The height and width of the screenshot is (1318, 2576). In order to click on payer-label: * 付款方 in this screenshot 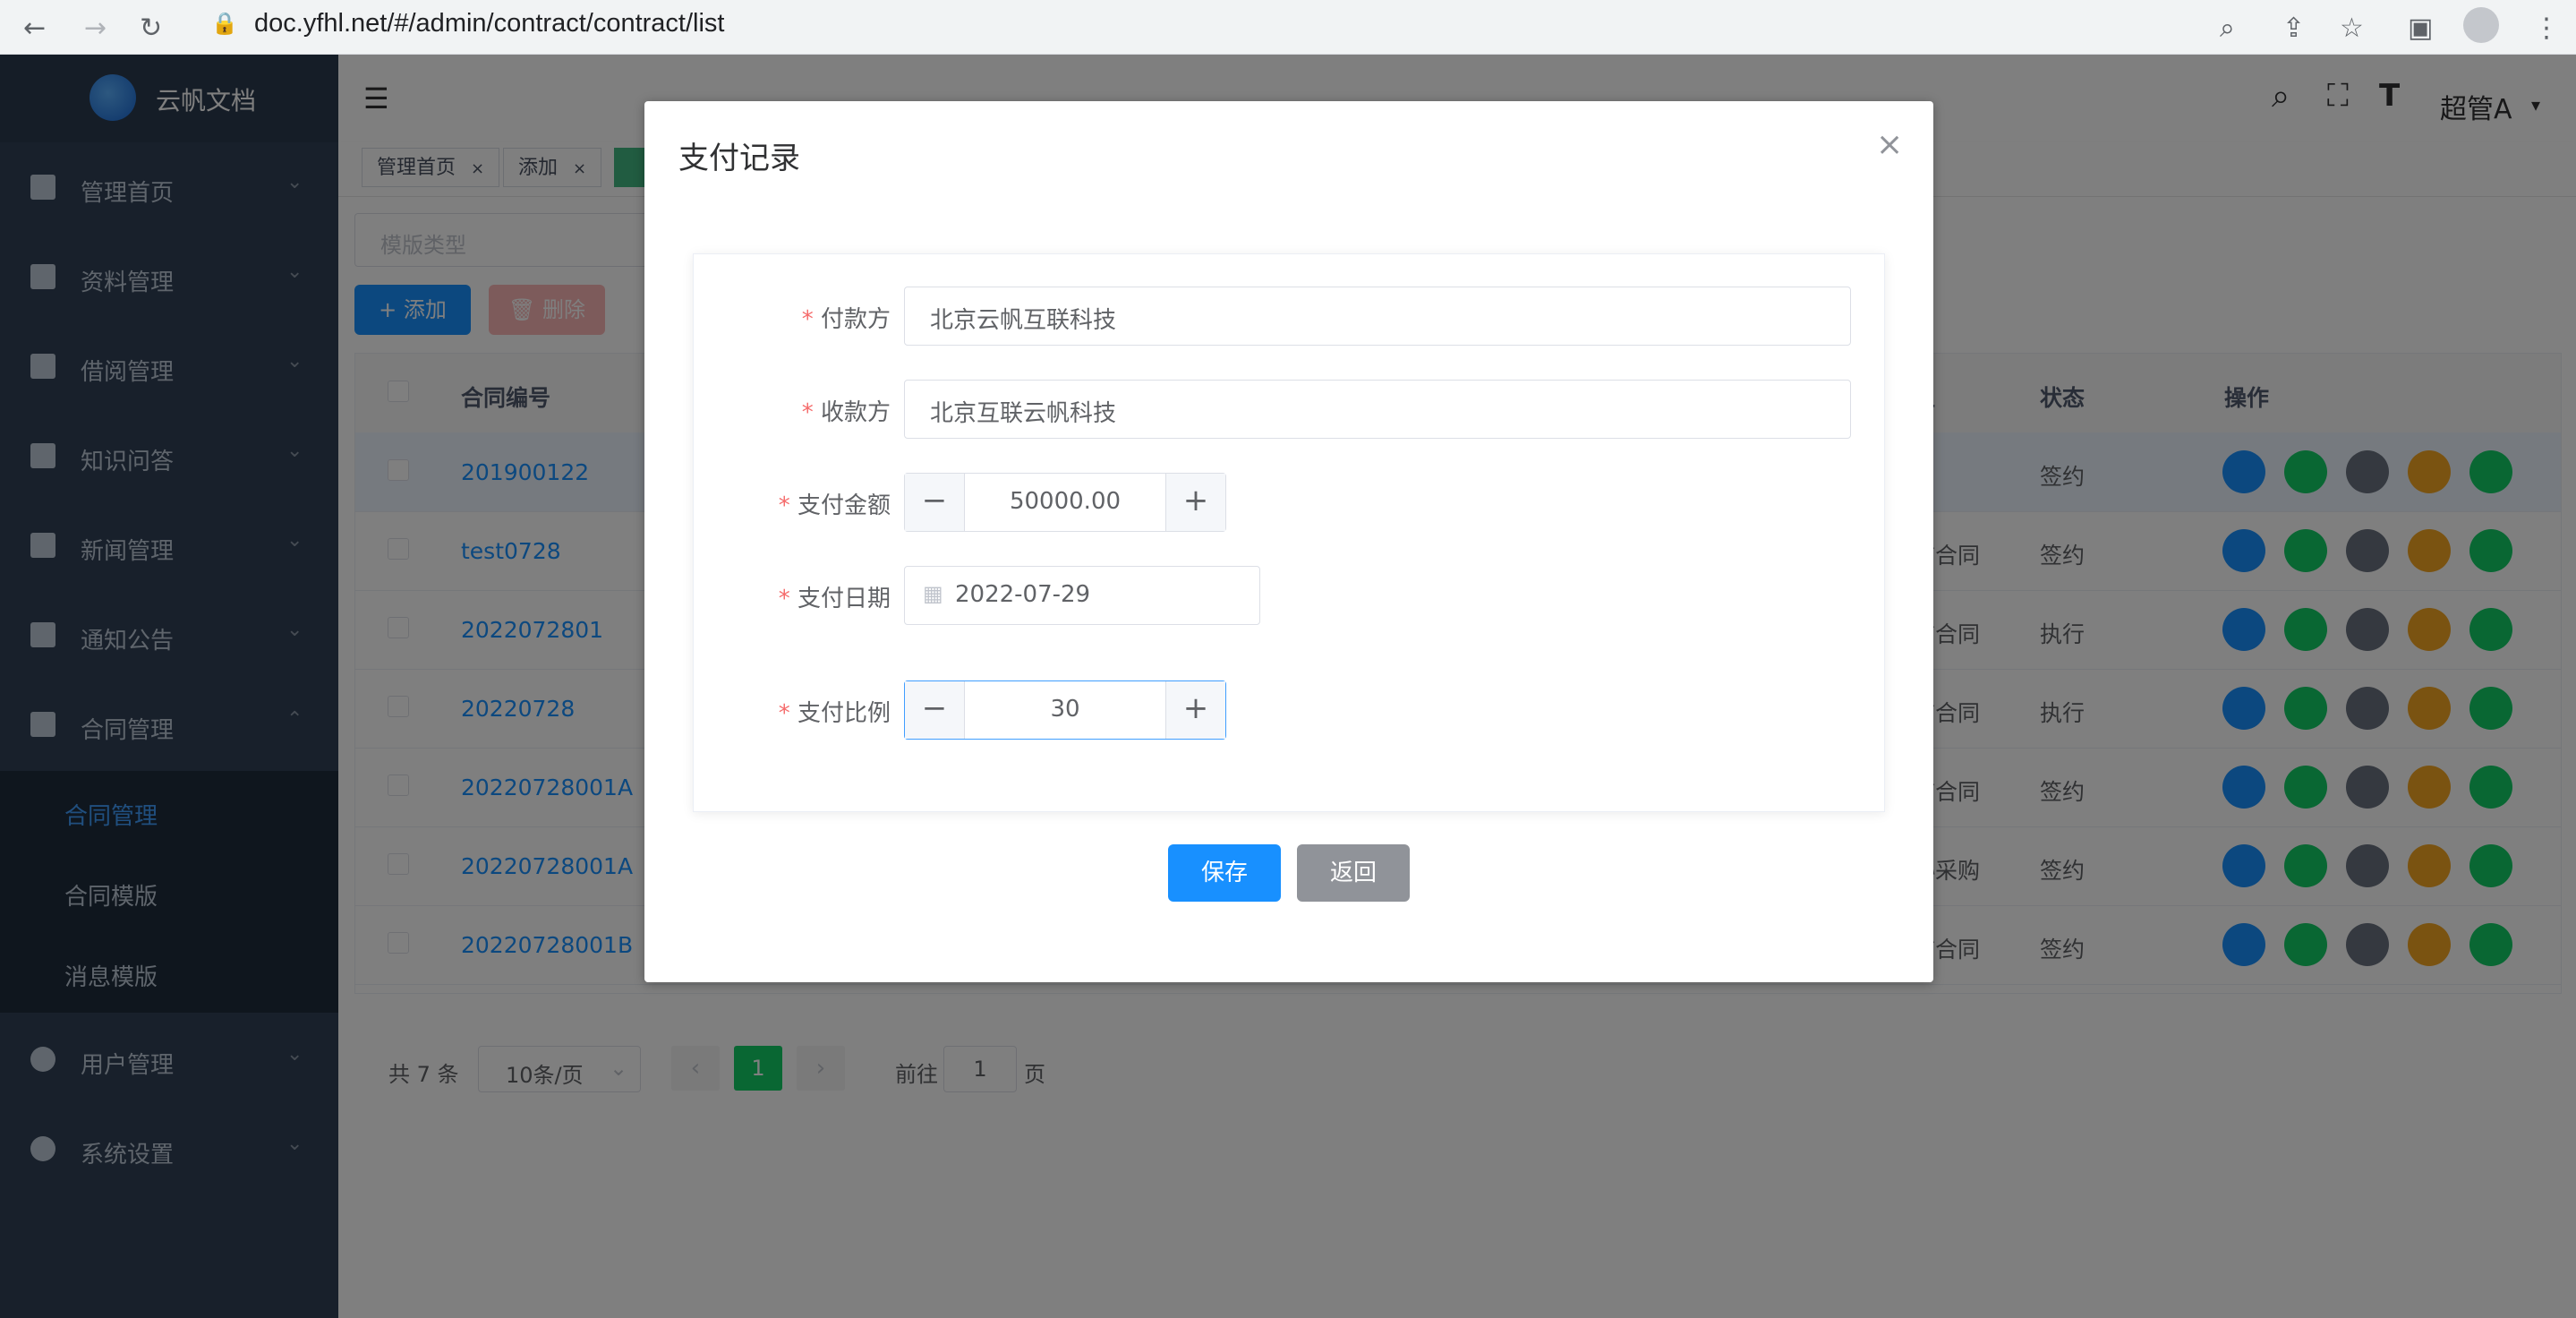, I will do `click(846, 320)`.